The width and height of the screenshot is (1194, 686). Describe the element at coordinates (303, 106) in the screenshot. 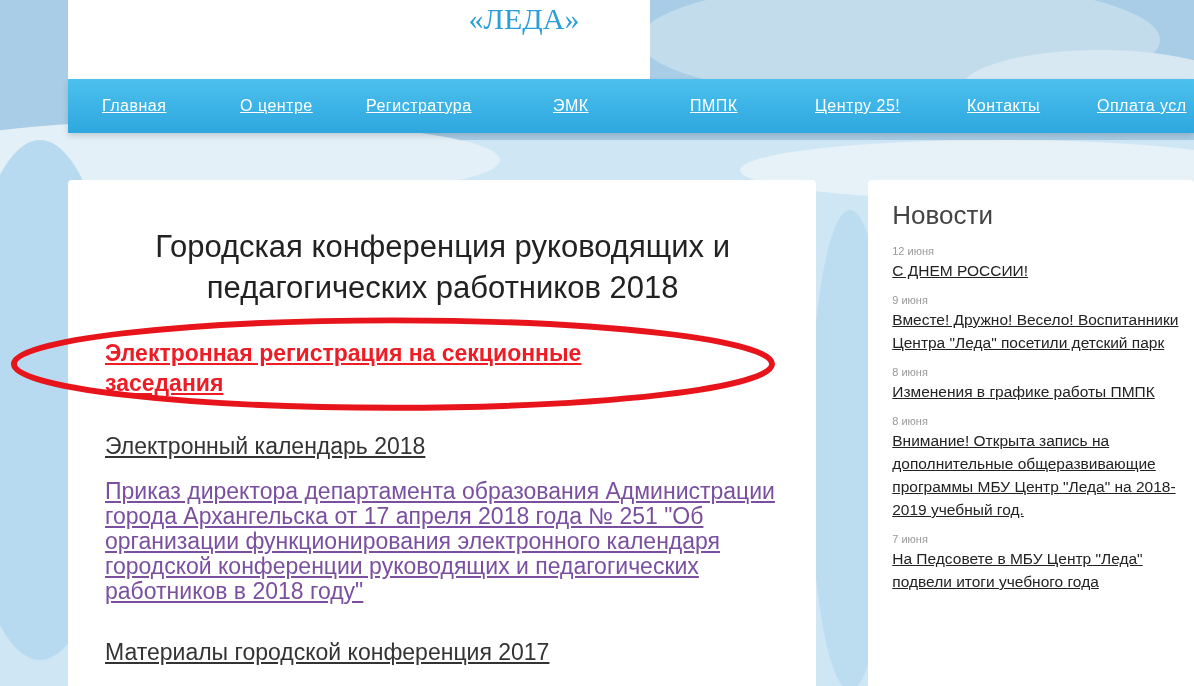

I see `nav-link: О центре` at that location.